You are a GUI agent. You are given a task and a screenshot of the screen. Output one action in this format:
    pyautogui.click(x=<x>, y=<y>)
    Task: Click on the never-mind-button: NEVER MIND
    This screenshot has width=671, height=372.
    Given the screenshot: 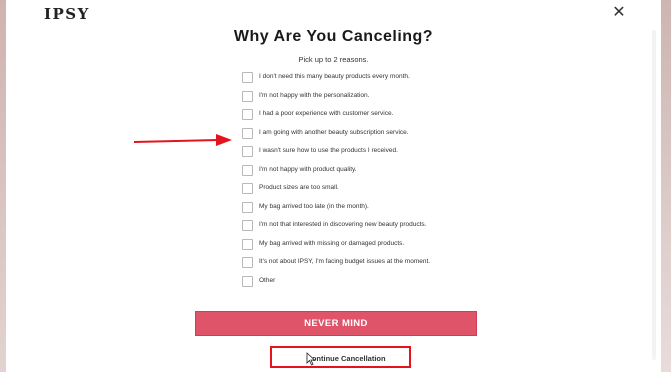 What is the action you would take?
    pyautogui.click(x=336, y=323)
    